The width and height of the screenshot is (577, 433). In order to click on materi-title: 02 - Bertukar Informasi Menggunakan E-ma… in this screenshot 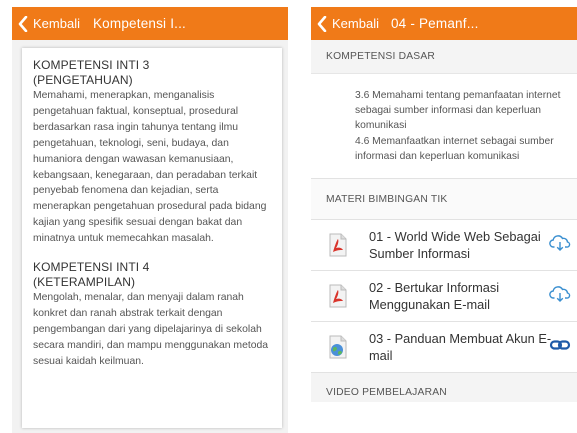, I will do `click(434, 296)`.